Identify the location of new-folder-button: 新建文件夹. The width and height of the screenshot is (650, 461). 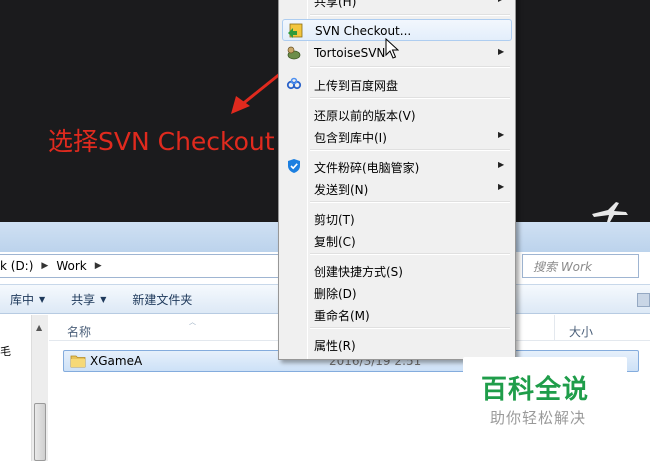
(162, 299).